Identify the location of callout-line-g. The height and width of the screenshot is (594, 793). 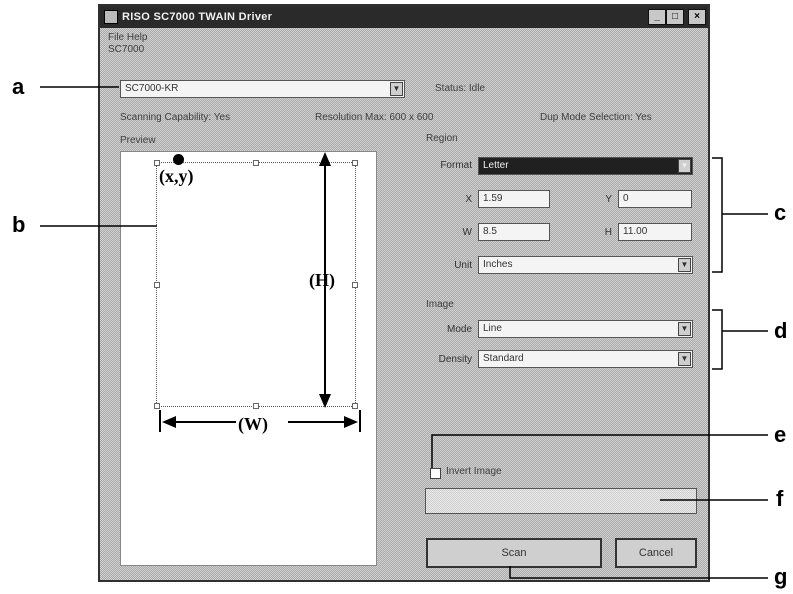
(638, 572).